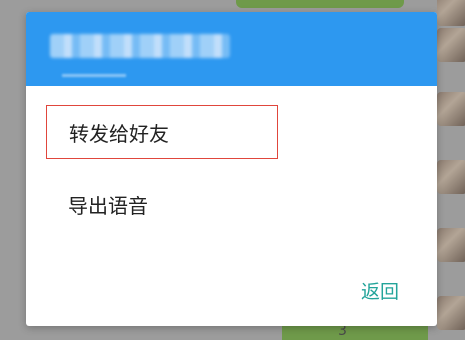 The height and width of the screenshot is (340, 465). I want to click on forward-to-friend-label: 转发给好友, so click(119, 133).